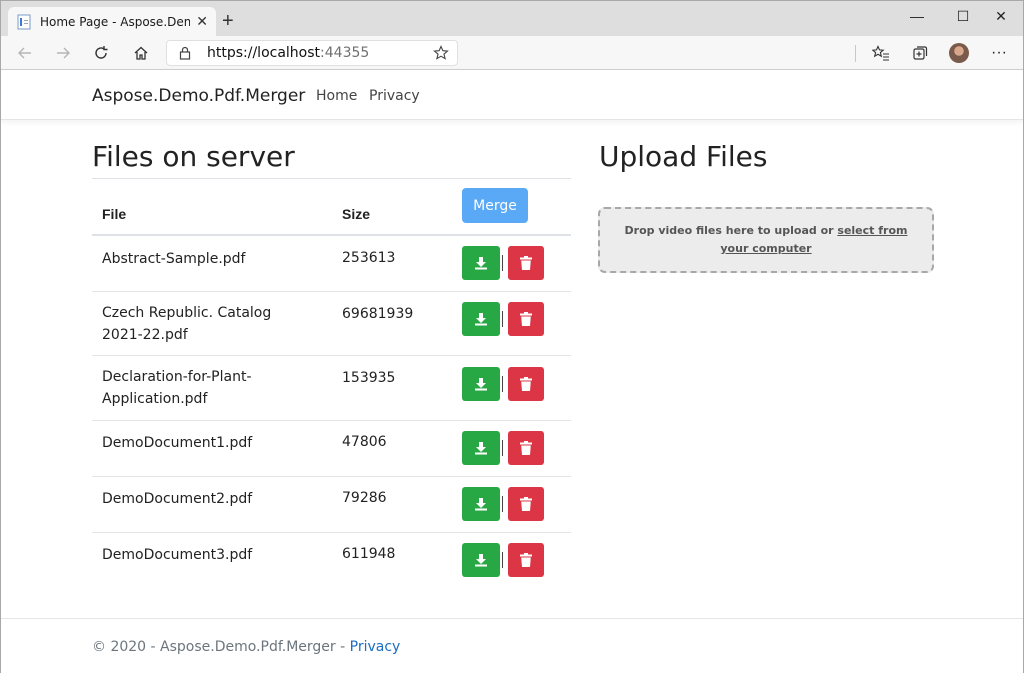 This screenshot has width=1024, height=673. I want to click on address-bar: https://localhost:44355, so click(312, 53).